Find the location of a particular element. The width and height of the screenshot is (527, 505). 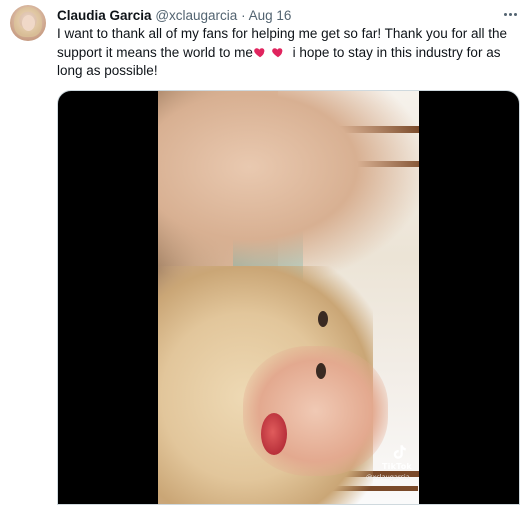

tweet-header: Claudia Garcia @xclaugarcia · Aug 16 is located at coordinates (174, 16).